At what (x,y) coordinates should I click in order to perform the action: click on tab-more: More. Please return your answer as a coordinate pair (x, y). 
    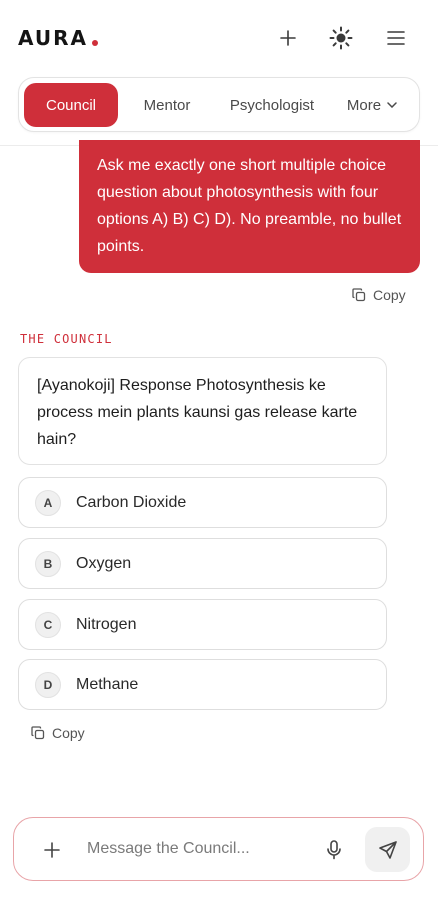
    Looking at the image, I should click on (372, 105).